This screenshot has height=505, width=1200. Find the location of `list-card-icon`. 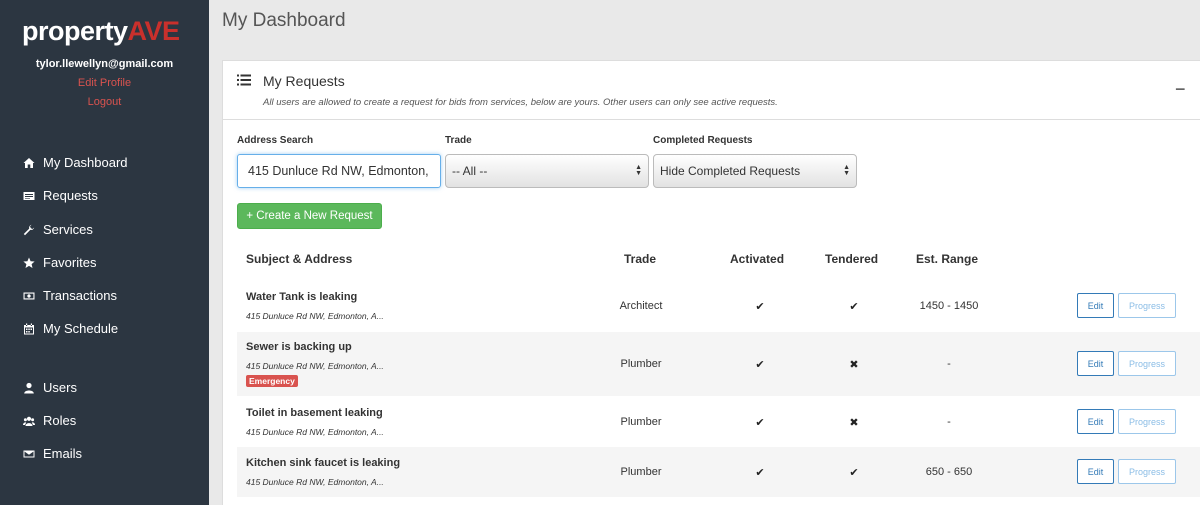

list-card-icon is located at coordinates (29, 196).